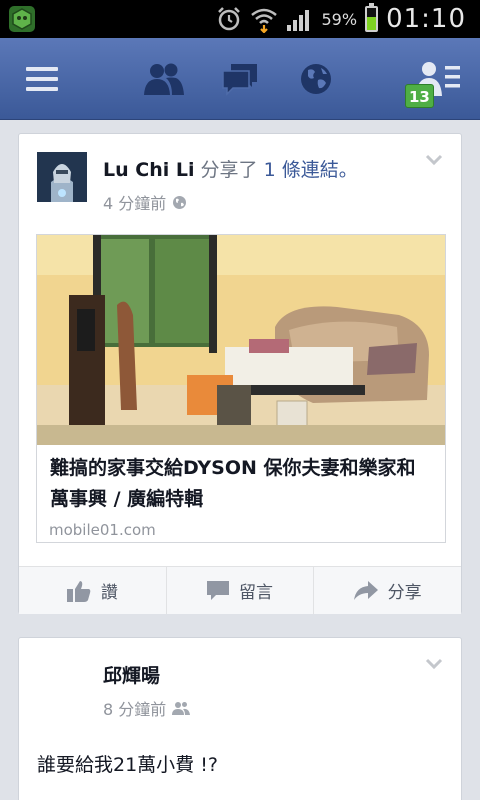 This screenshot has width=480, height=800. I want to click on author-name: Lu Chi Li, so click(148, 170).